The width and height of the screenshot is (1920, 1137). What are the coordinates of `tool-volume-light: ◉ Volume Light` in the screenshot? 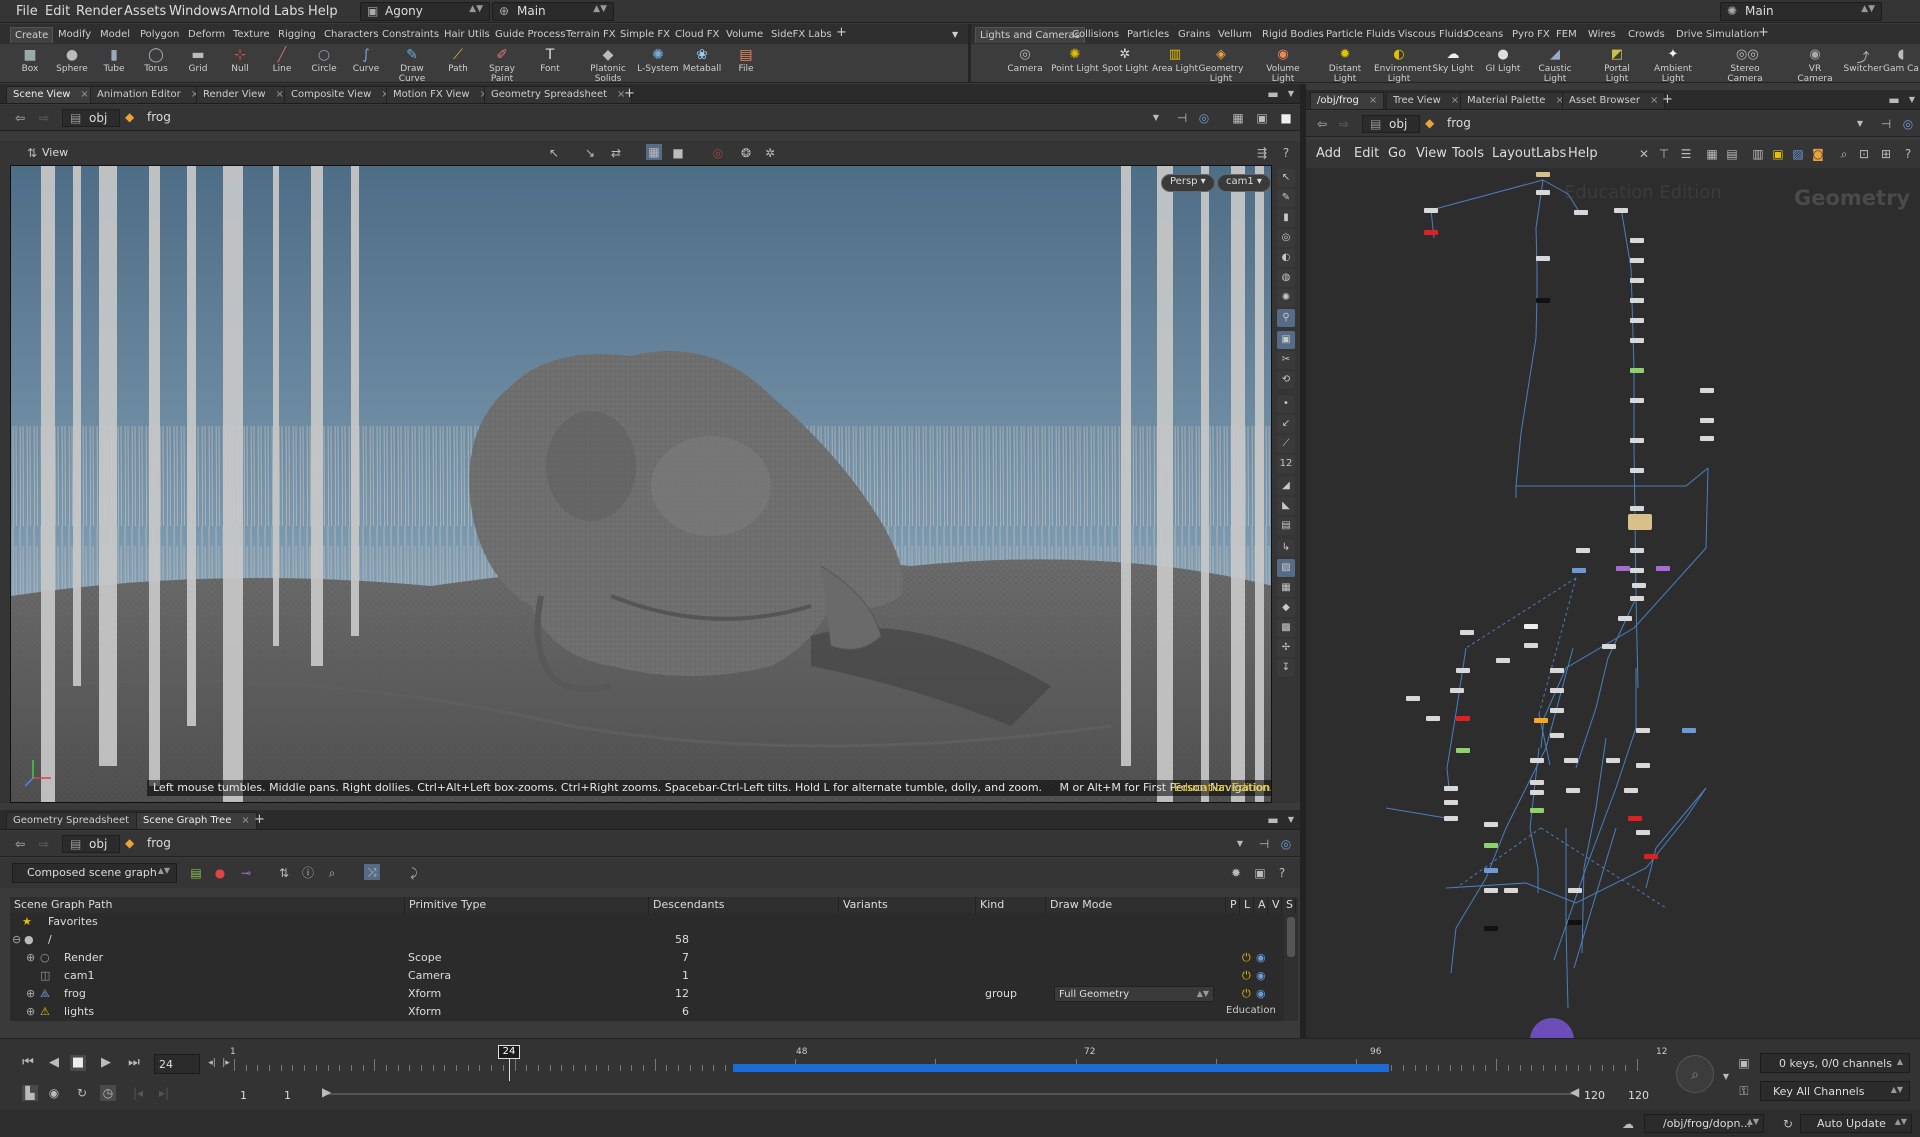 It's located at (1283, 64).